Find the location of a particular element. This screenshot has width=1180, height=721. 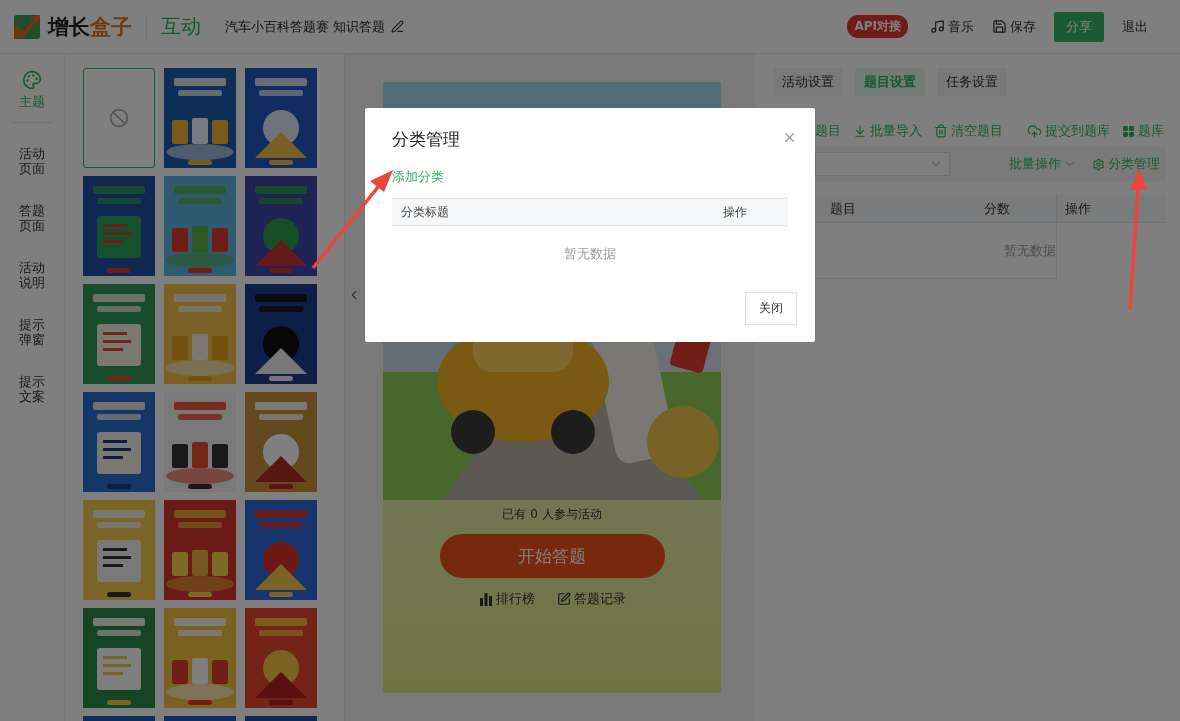

participants-text: 已有 0 人参与活动 is located at coordinates (552, 514).